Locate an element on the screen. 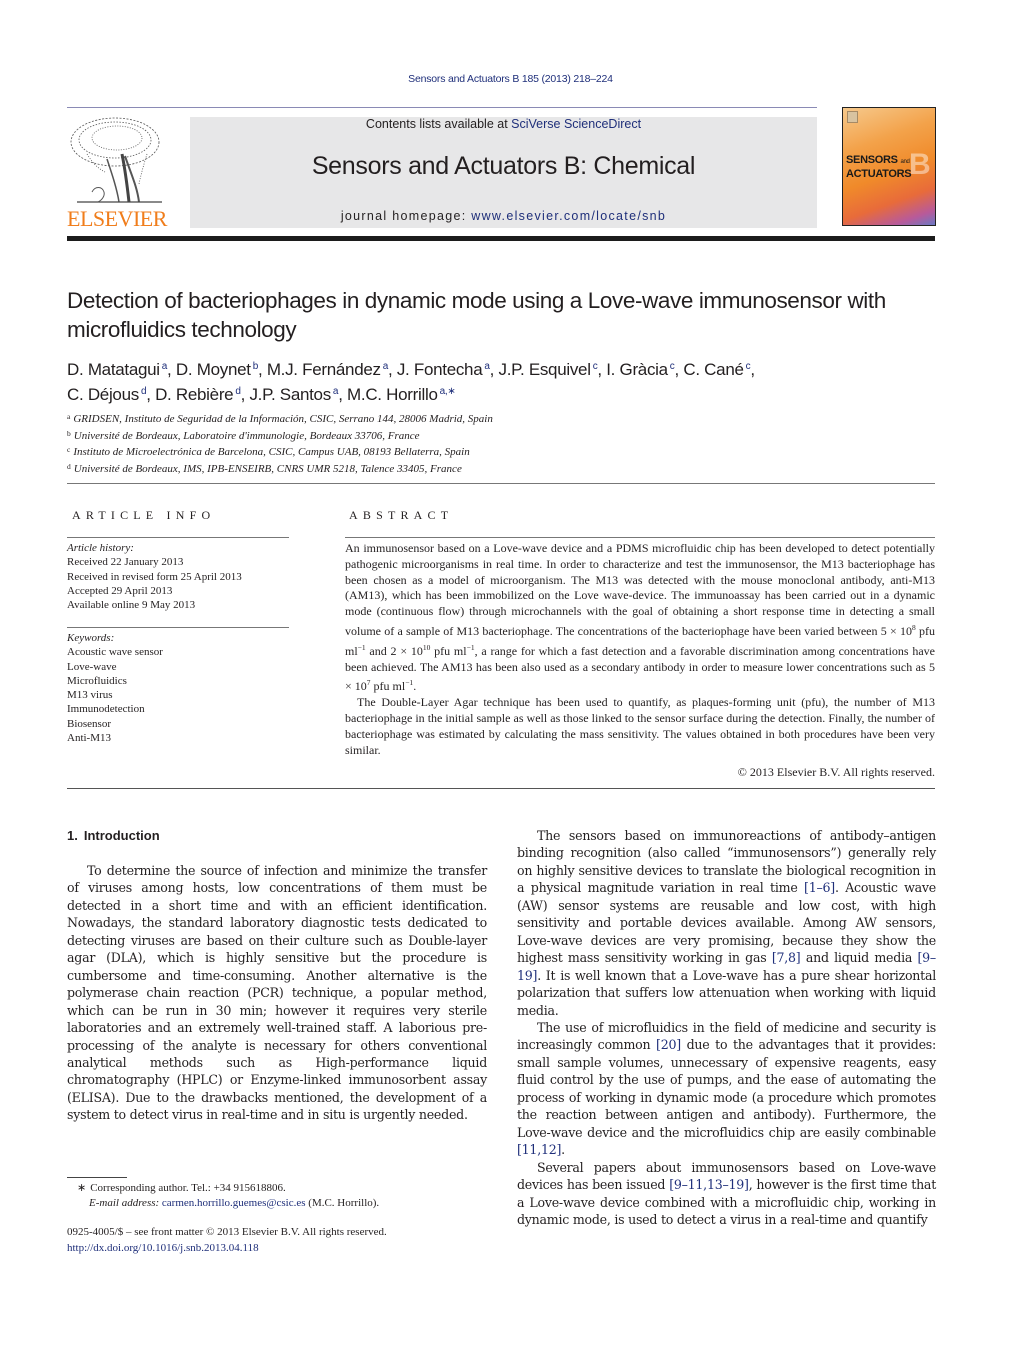 Image resolution: width=1021 pixels, height=1351 pixels. author: I. Gràcia c, is located at coordinates (644, 369).